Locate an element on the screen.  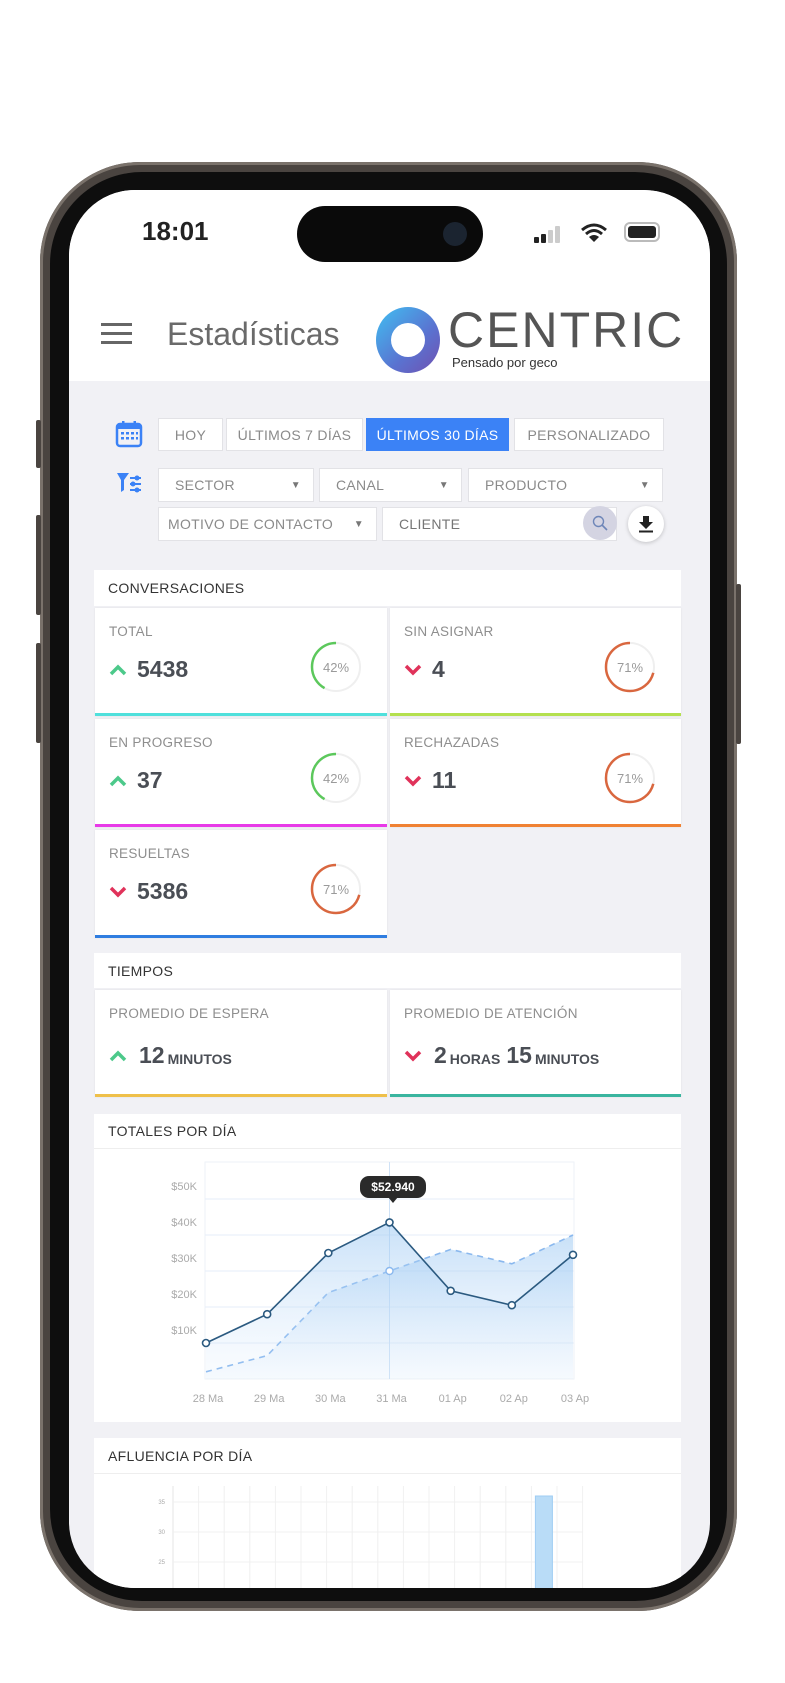
stat-value: 5438 is located at coordinates (148, 669).